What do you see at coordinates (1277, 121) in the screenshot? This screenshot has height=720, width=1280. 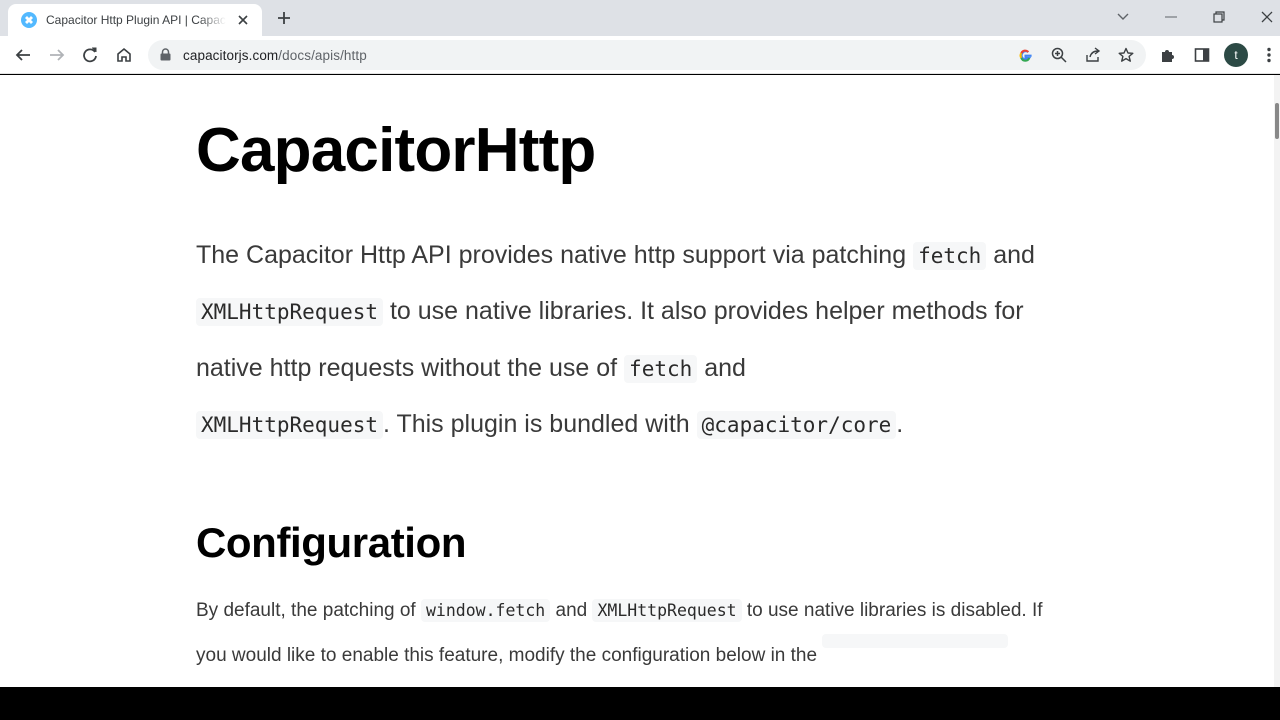 I see `scrollbar-thumb` at bounding box center [1277, 121].